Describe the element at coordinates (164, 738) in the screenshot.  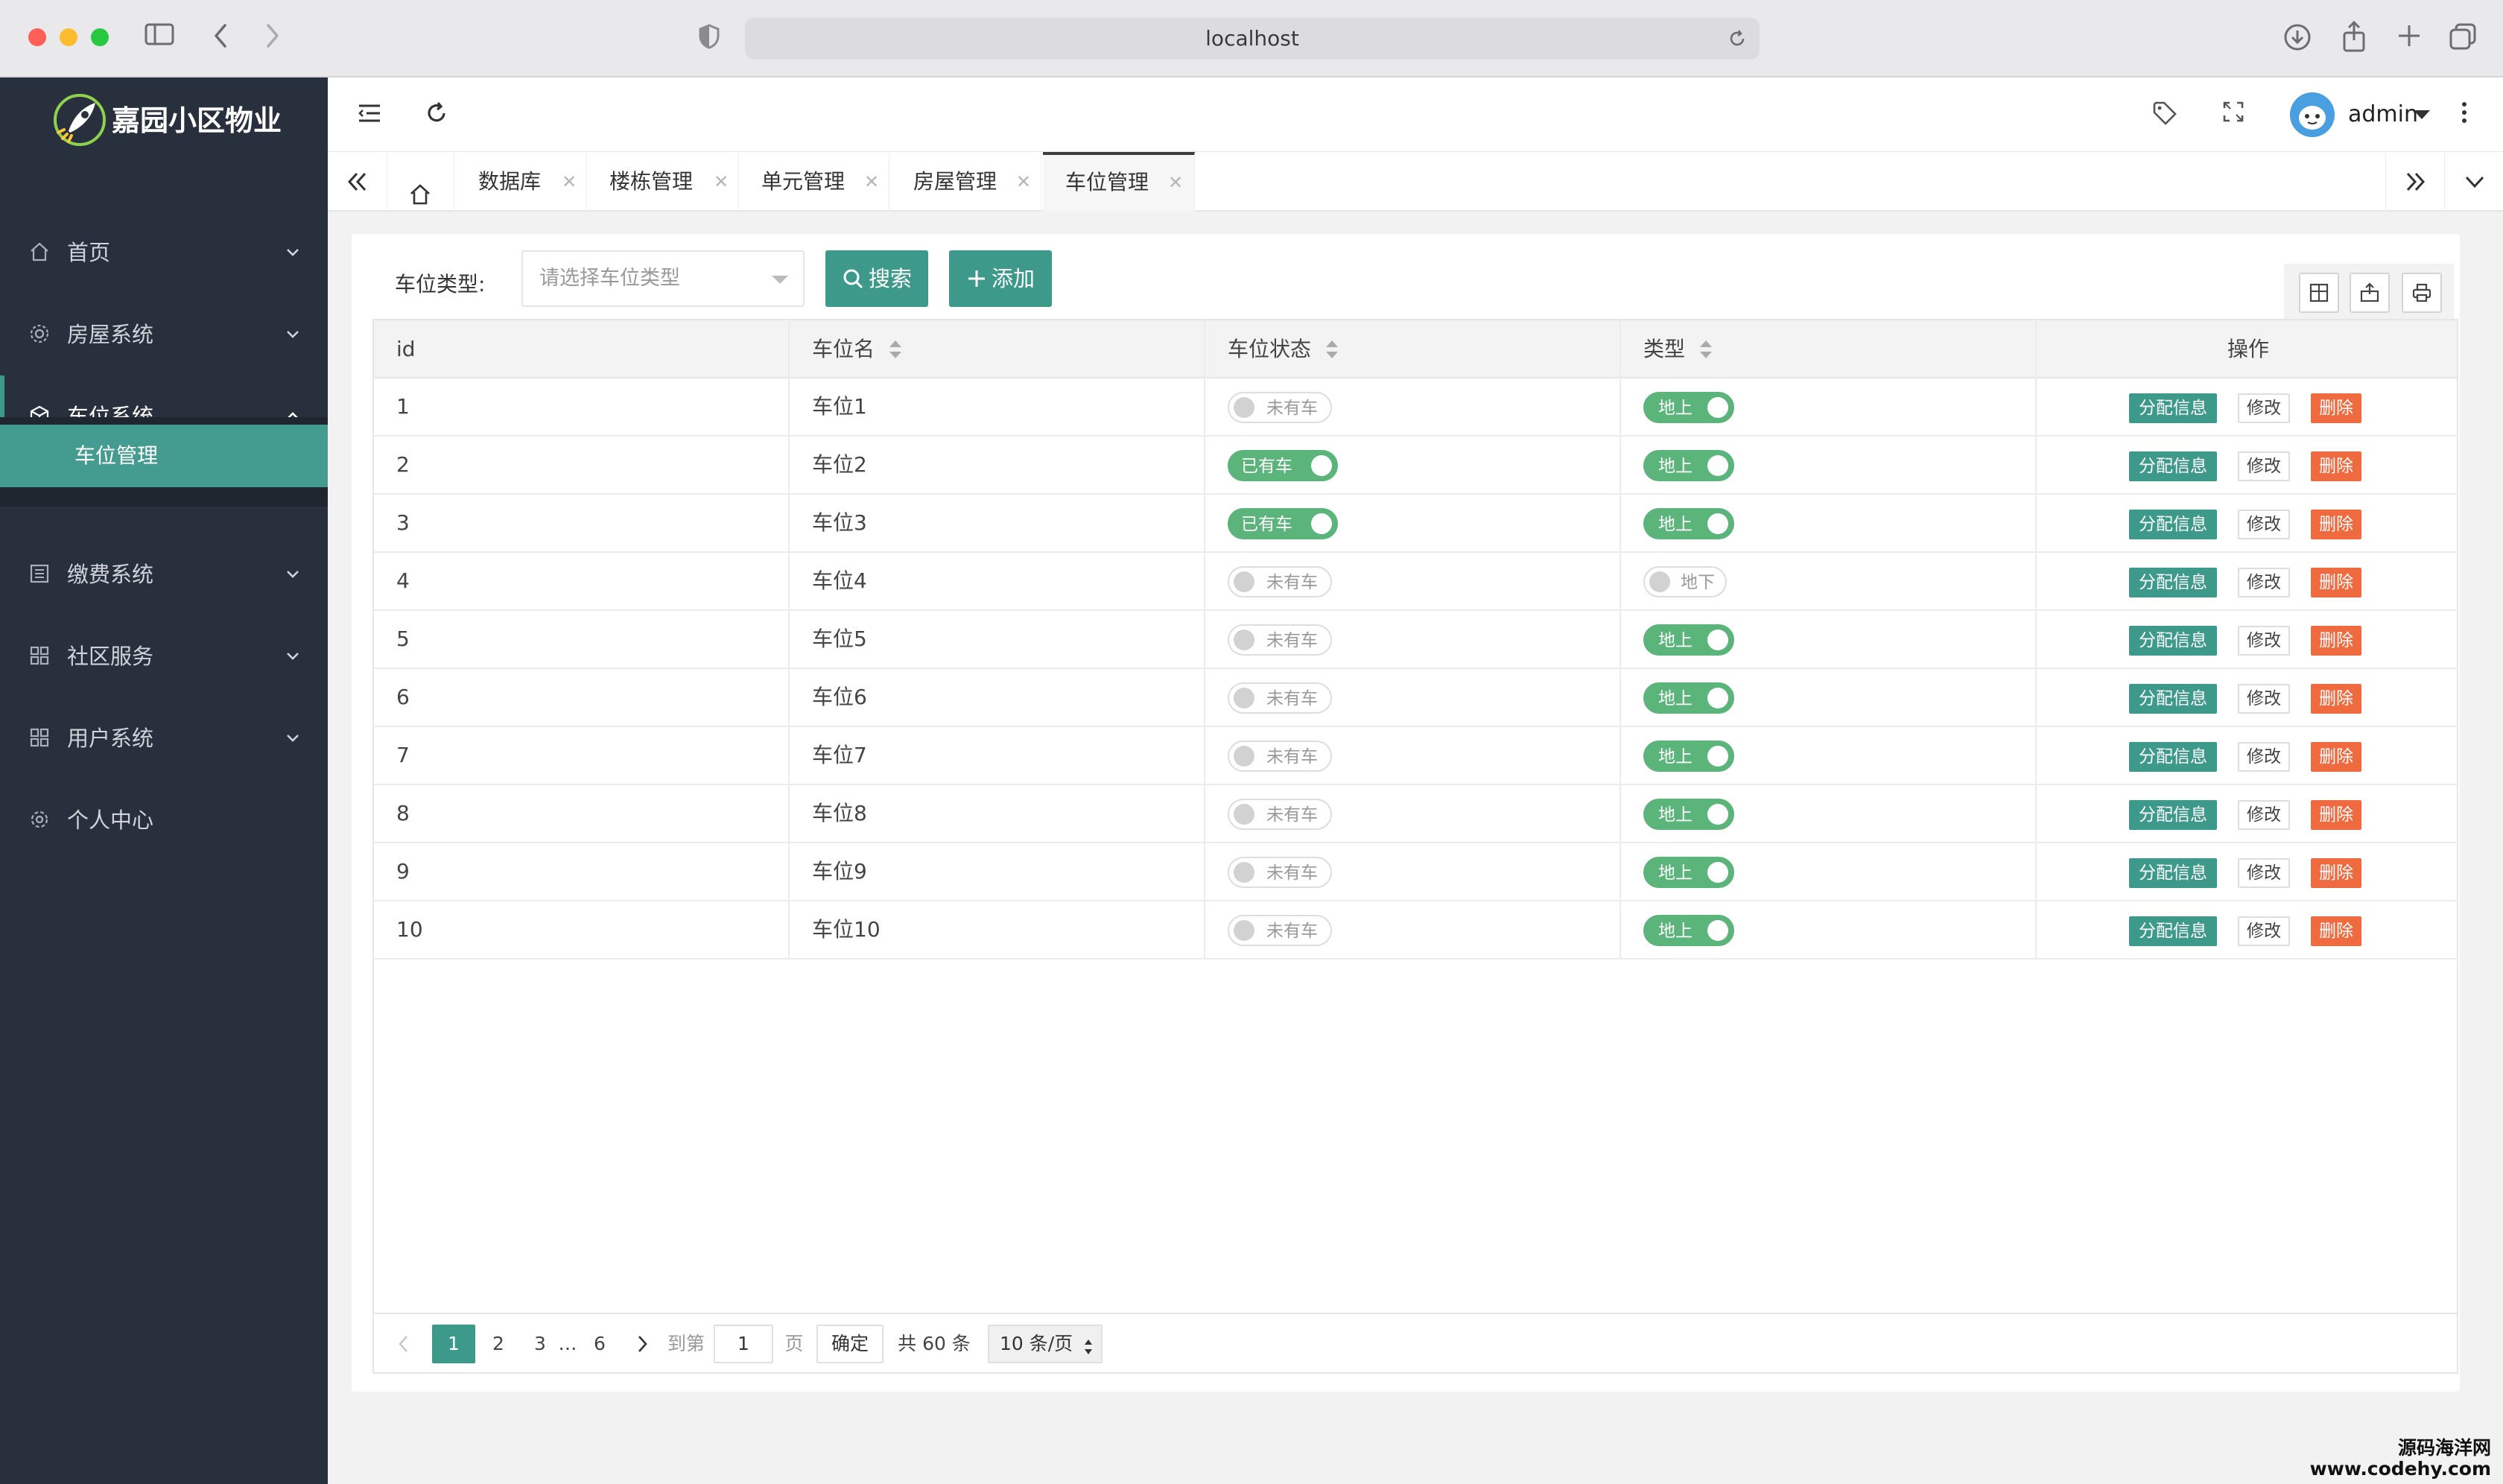
I see `sidebar-item-users: 用户系统` at that location.